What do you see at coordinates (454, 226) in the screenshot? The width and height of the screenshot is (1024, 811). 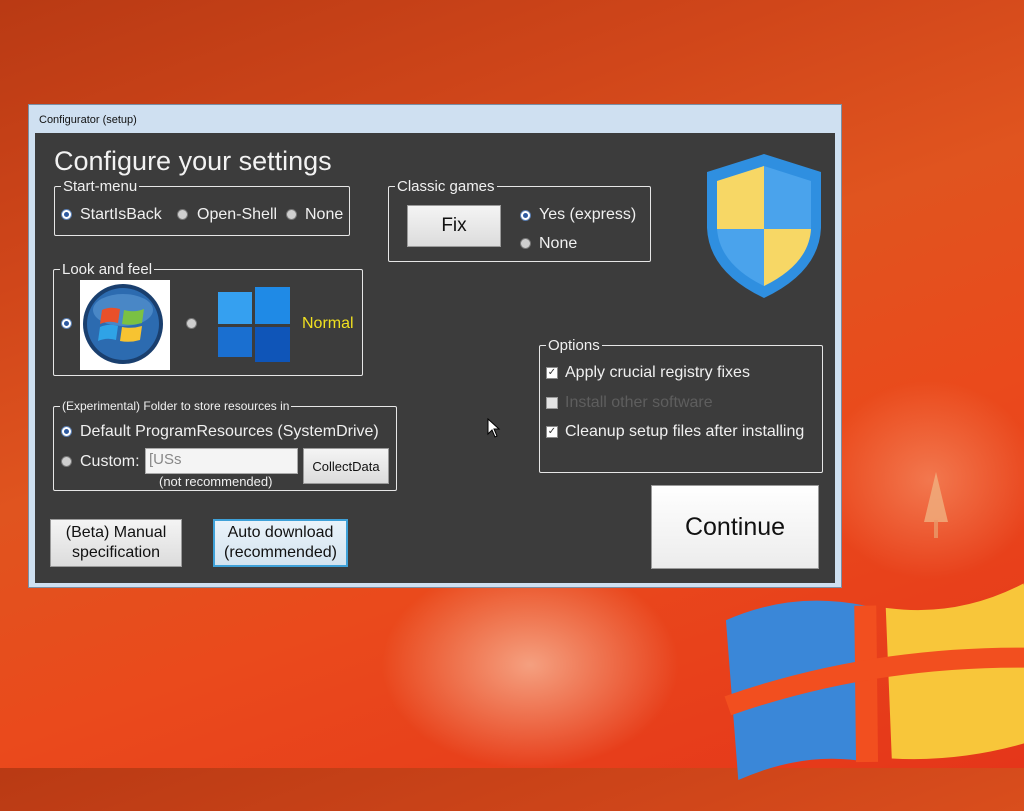 I see `fix-button: Fix` at bounding box center [454, 226].